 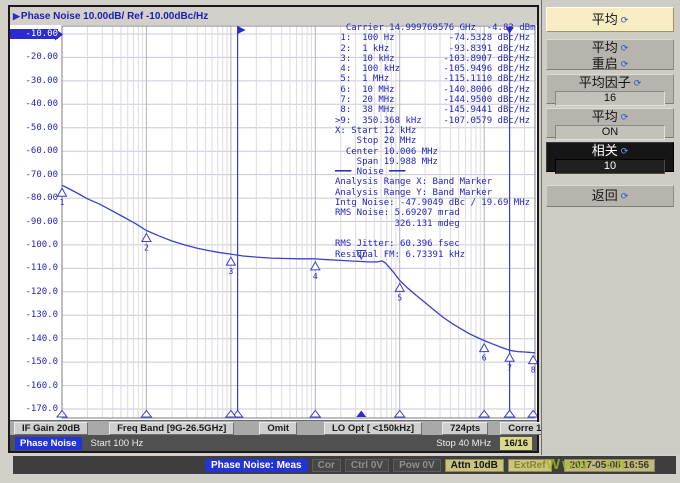 I want to click on y-axis-label: -130.0, so click(x=41, y=315).